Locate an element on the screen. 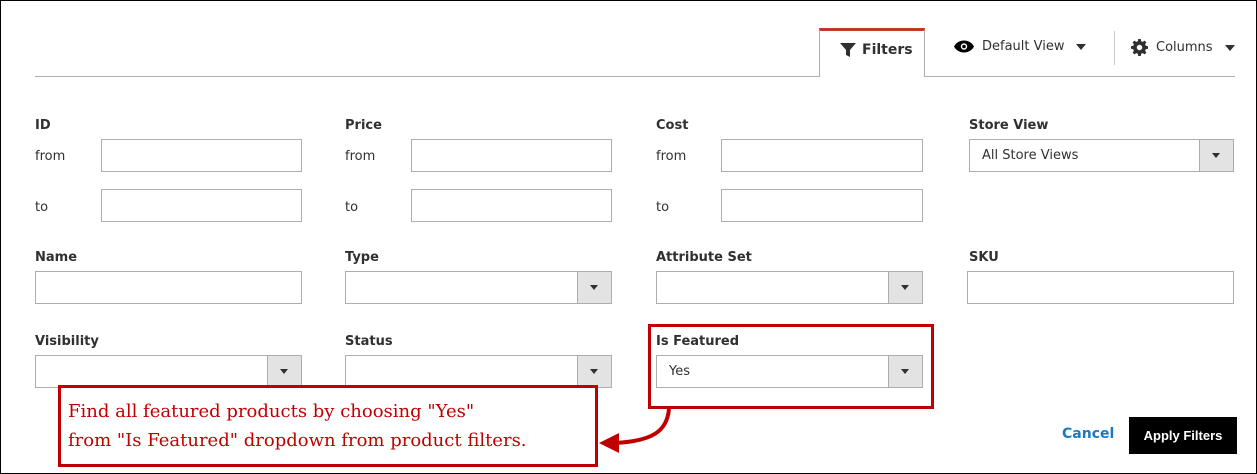  toolbar-divider is located at coordinates (635, 76).